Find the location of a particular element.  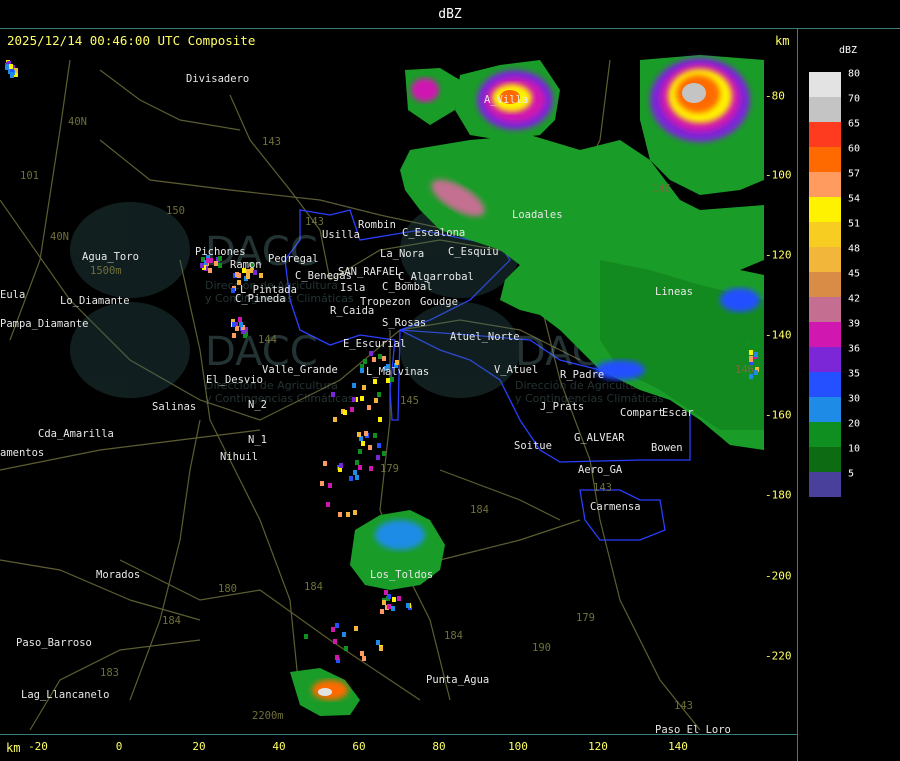

y-tick: -100 is located at coordinates (778, 175).